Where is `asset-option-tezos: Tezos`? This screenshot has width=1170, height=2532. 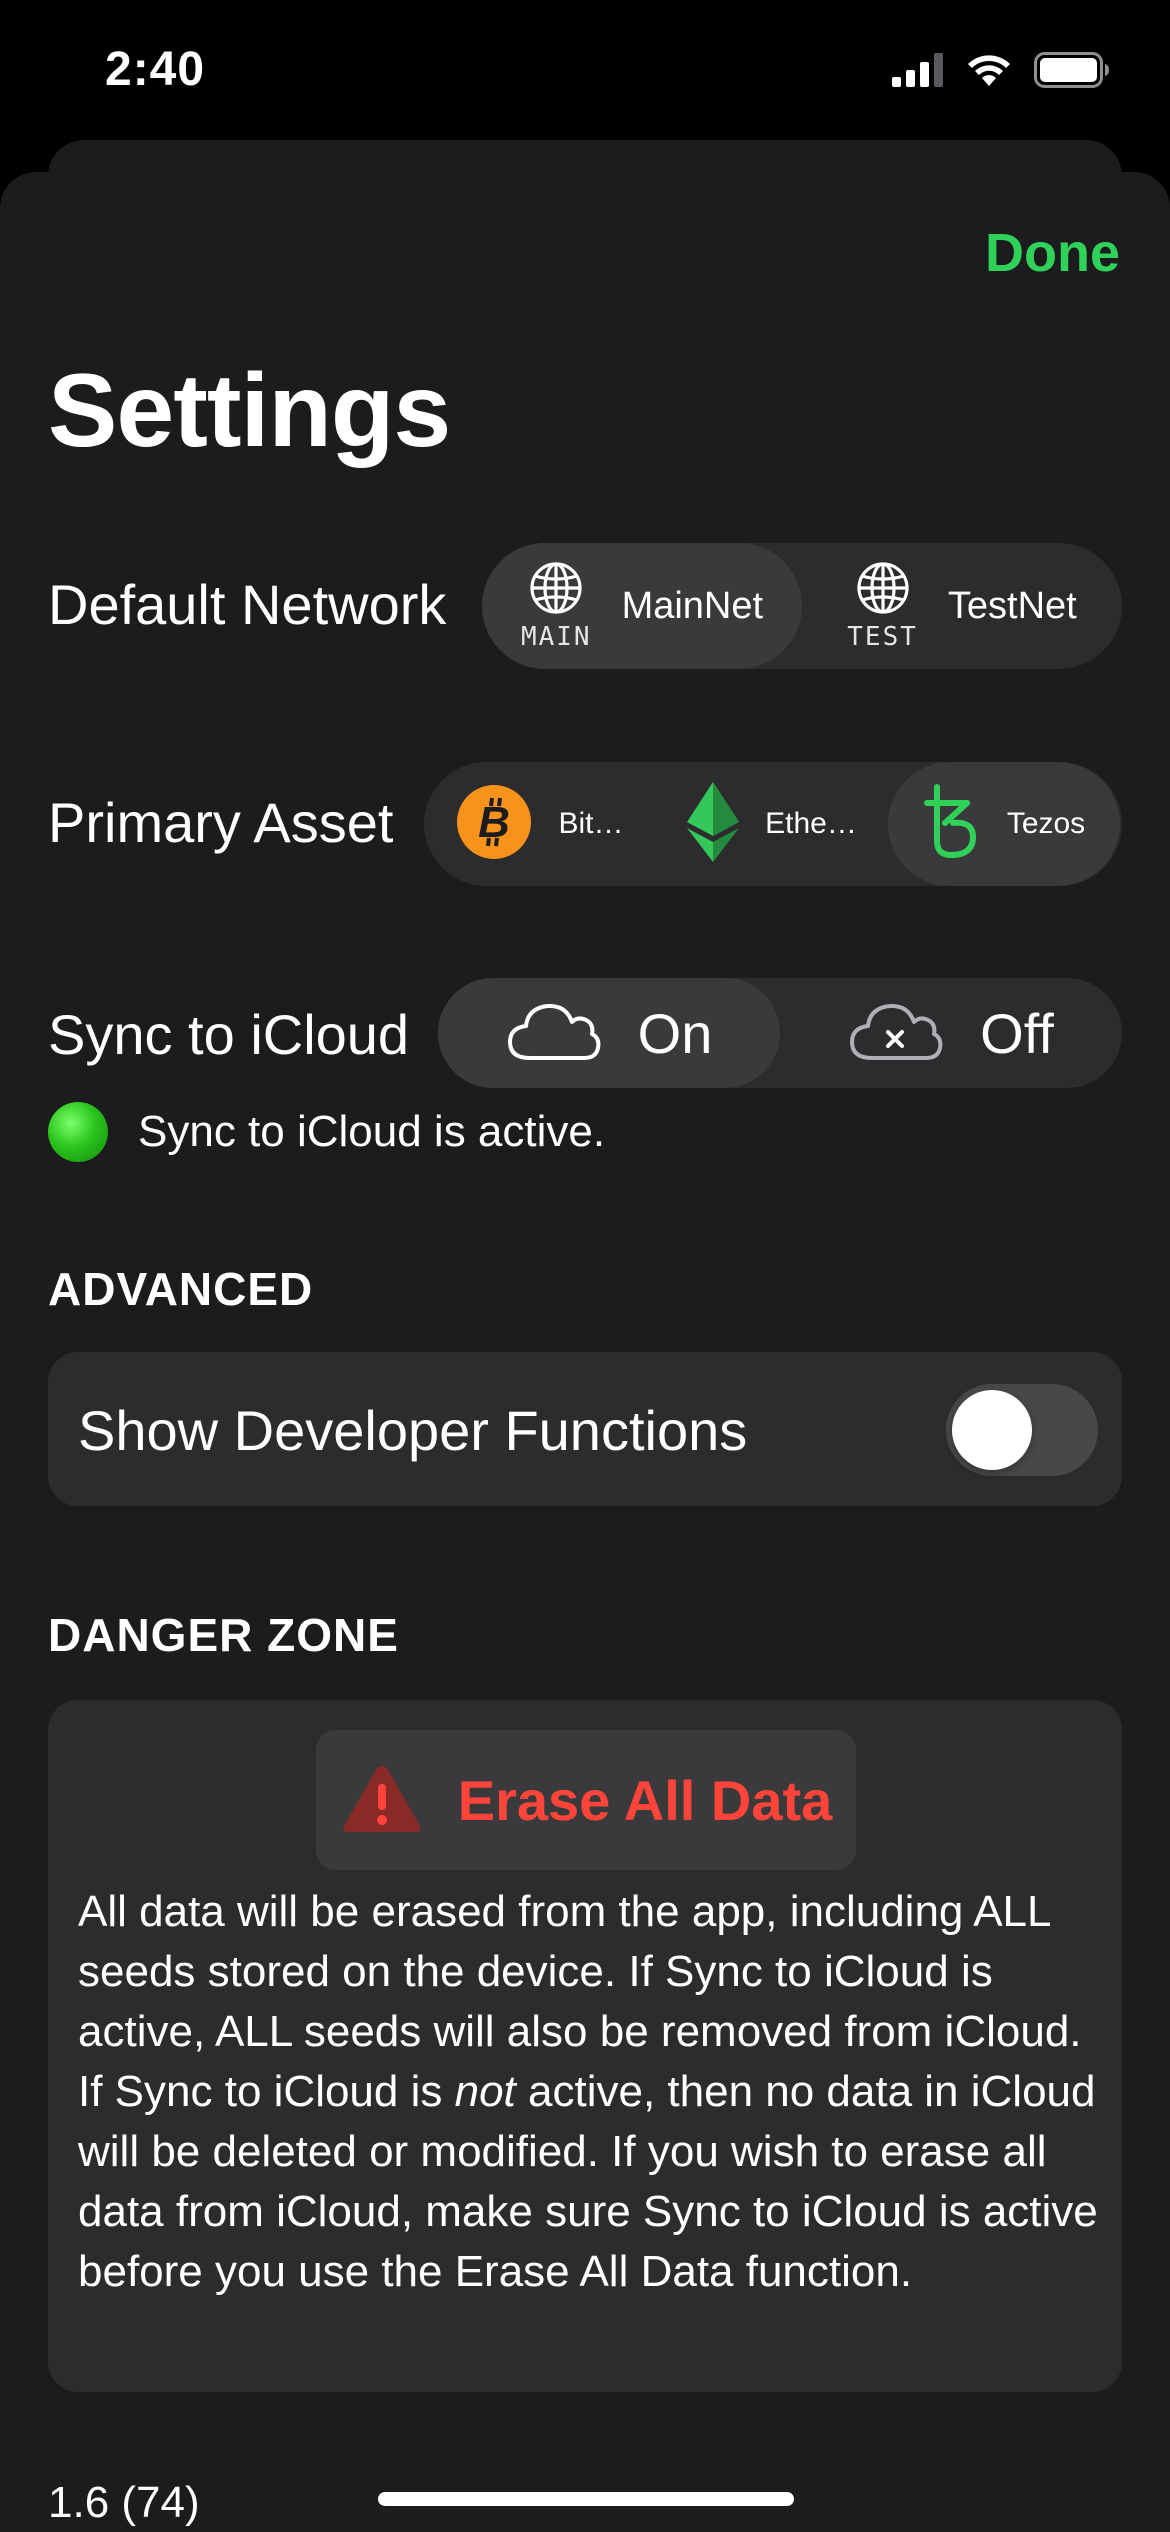
asset-option-tezos: Tezos is located at coordinates (1004, 824).